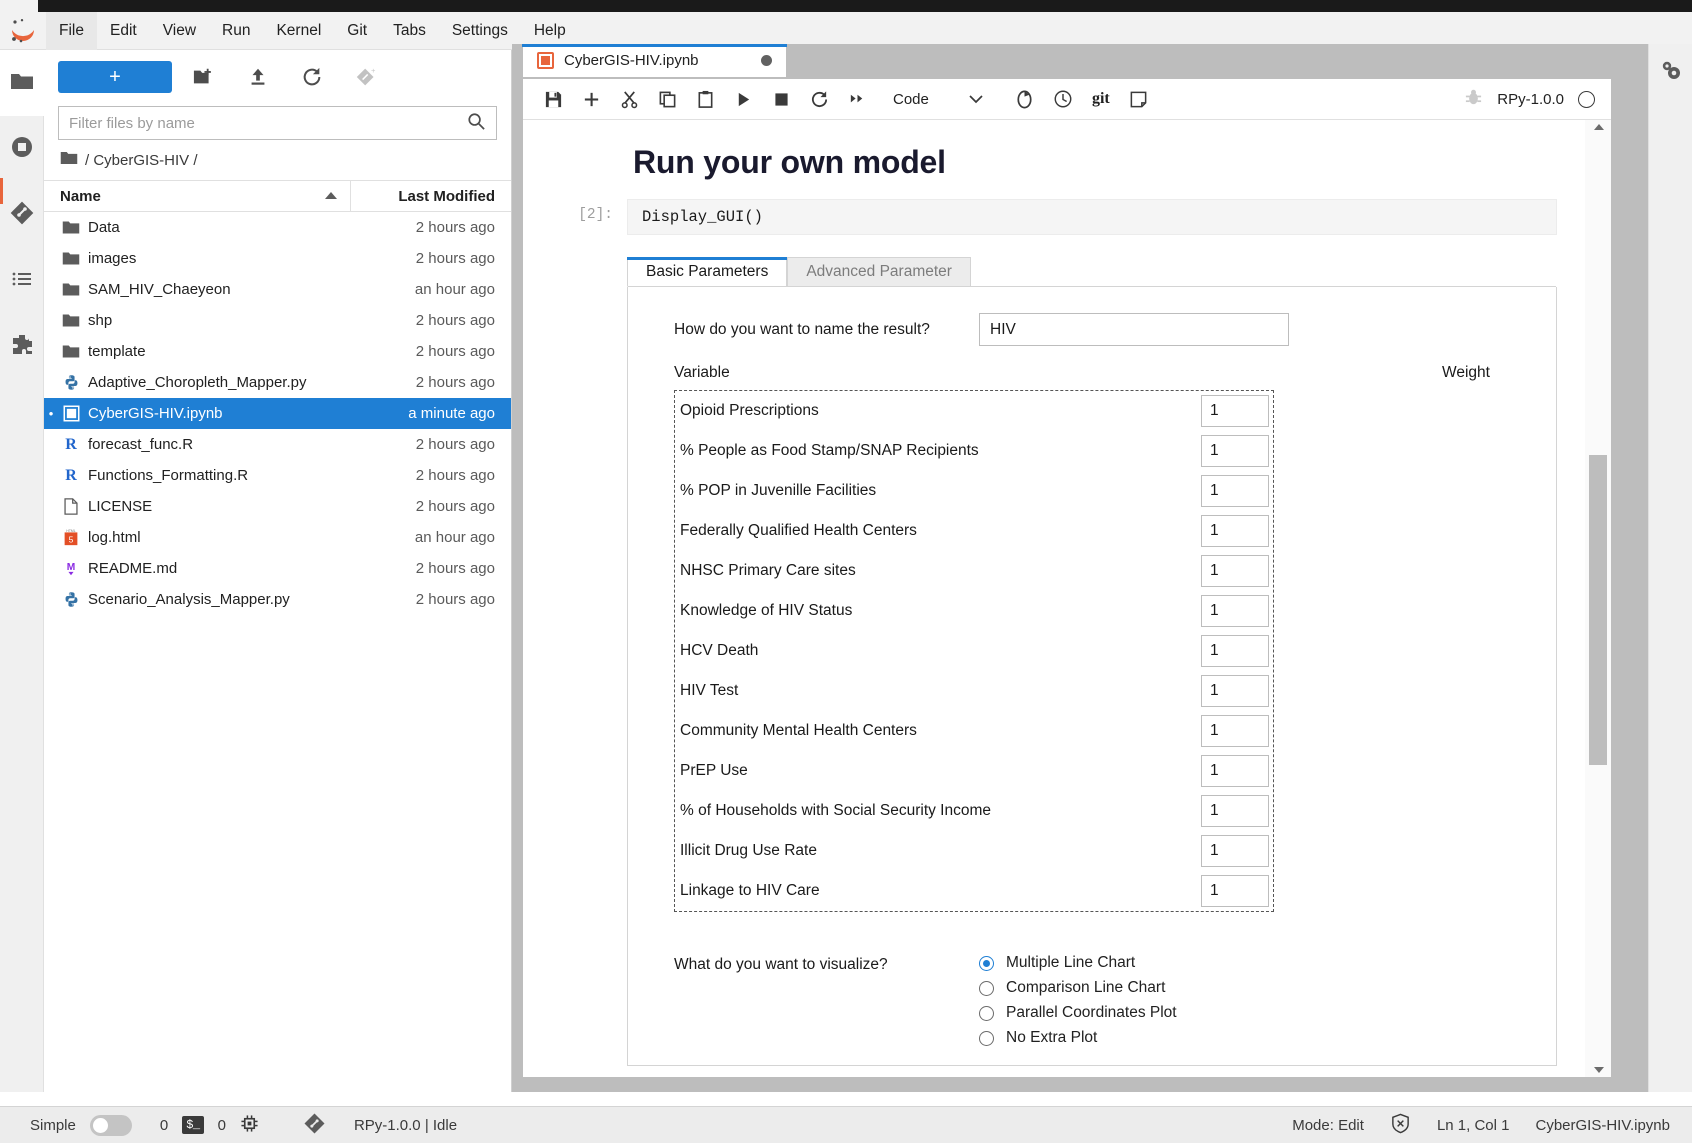 Image resolution: width=1692 pixels, height=1143 pixels. Describe the element at coordinates (299, 1125) in the screenshot. I see `git-status-icon` at that location.